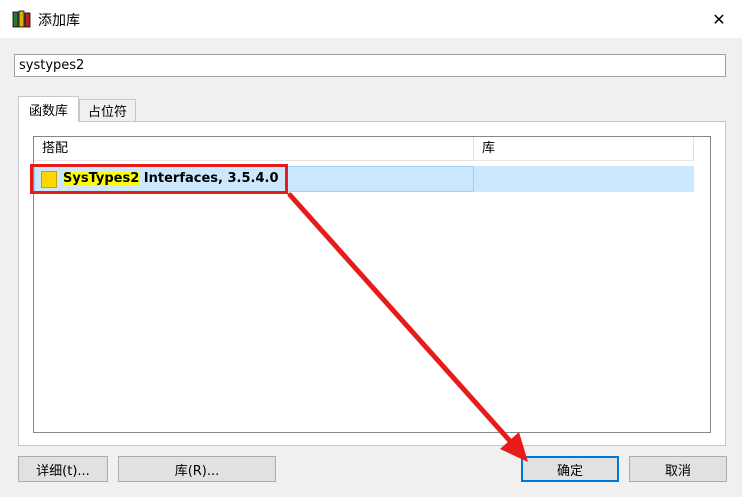 This screenshot has height=497, width=742. What do you see at coordinates (59, 21) in the screenshot?
I see `window-title: 添加库` at bounding box center [59, 21].